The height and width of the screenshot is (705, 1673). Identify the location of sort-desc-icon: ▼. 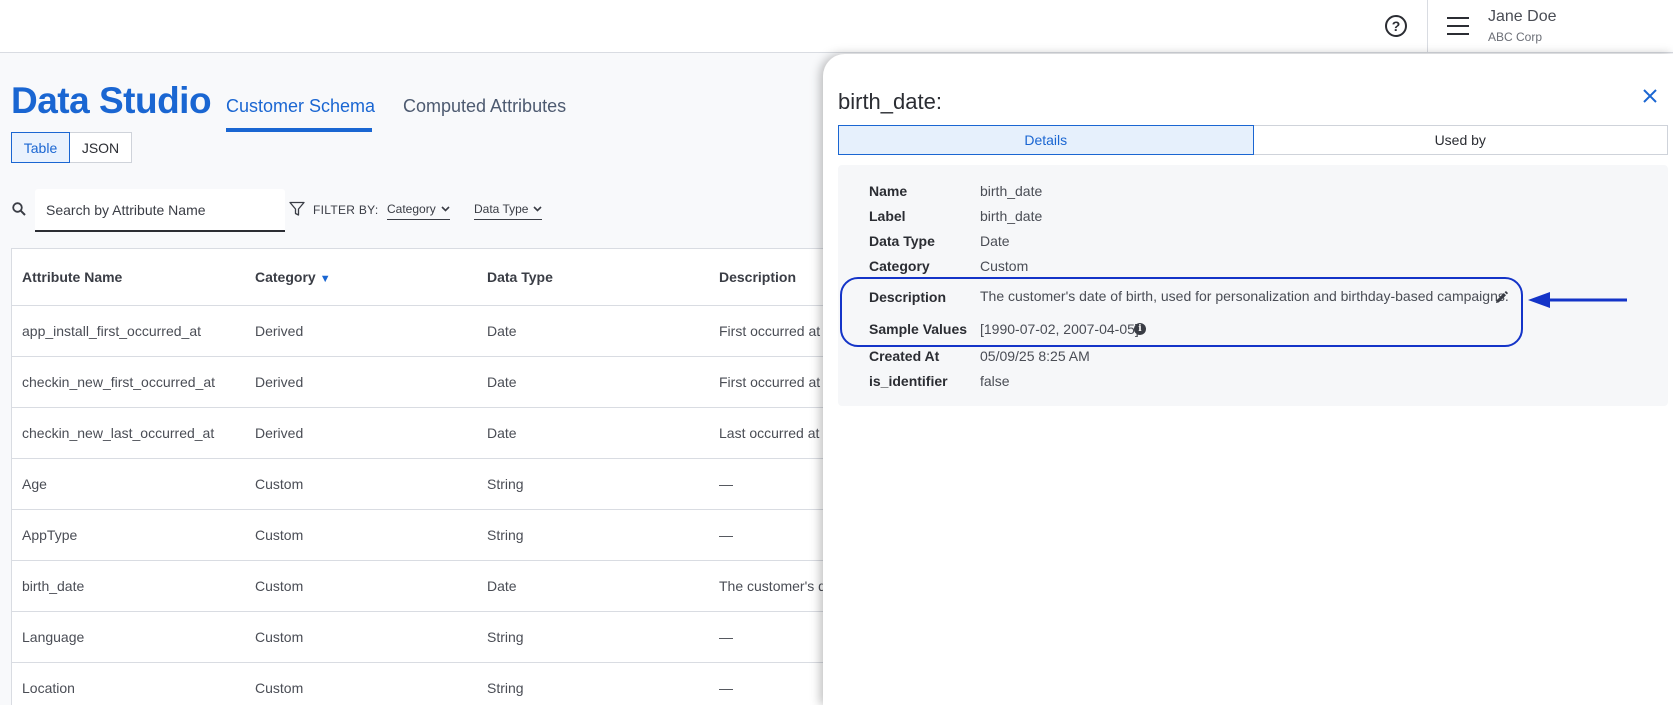
(325, 279).